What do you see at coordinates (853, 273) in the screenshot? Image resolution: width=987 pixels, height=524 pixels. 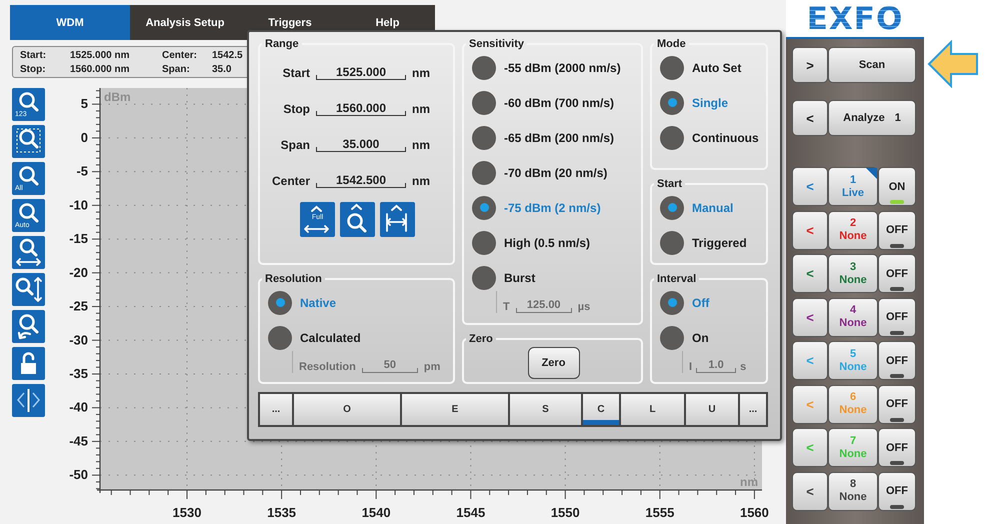 I see `trace-button: 3 None` at bounding box center [853, 273].